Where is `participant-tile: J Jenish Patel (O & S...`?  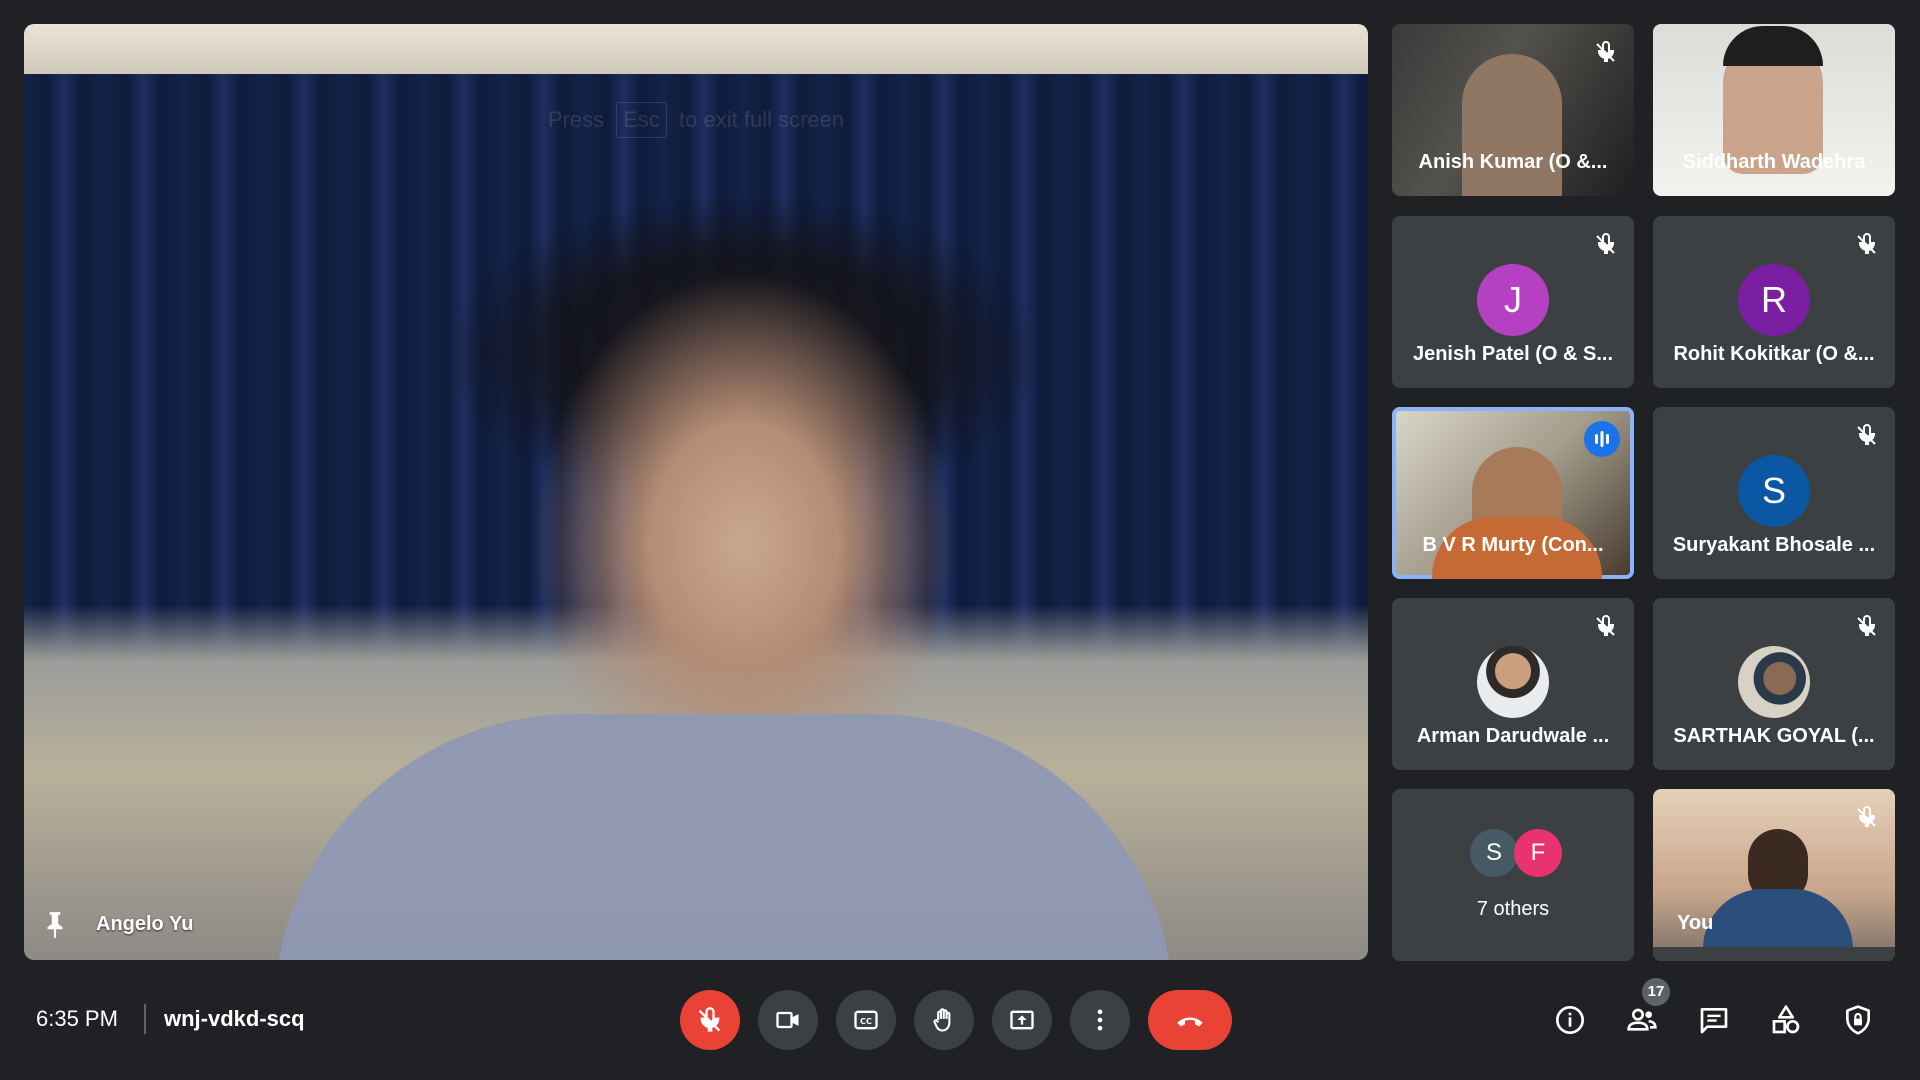
participant-tile: J Jenish Patel (O & S... is located at coordinates (1513, 302).